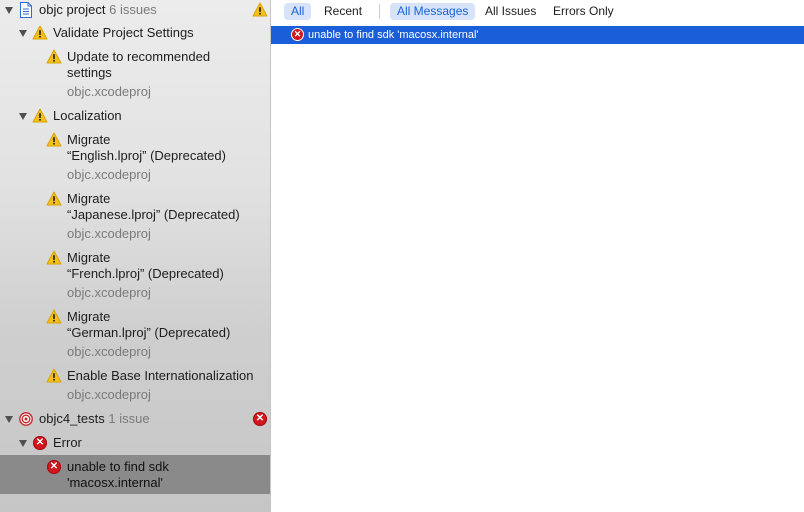  Describe the element at coordinates (72, 418) in the screenshot. I see `target-name: objc4_tests` at that location.